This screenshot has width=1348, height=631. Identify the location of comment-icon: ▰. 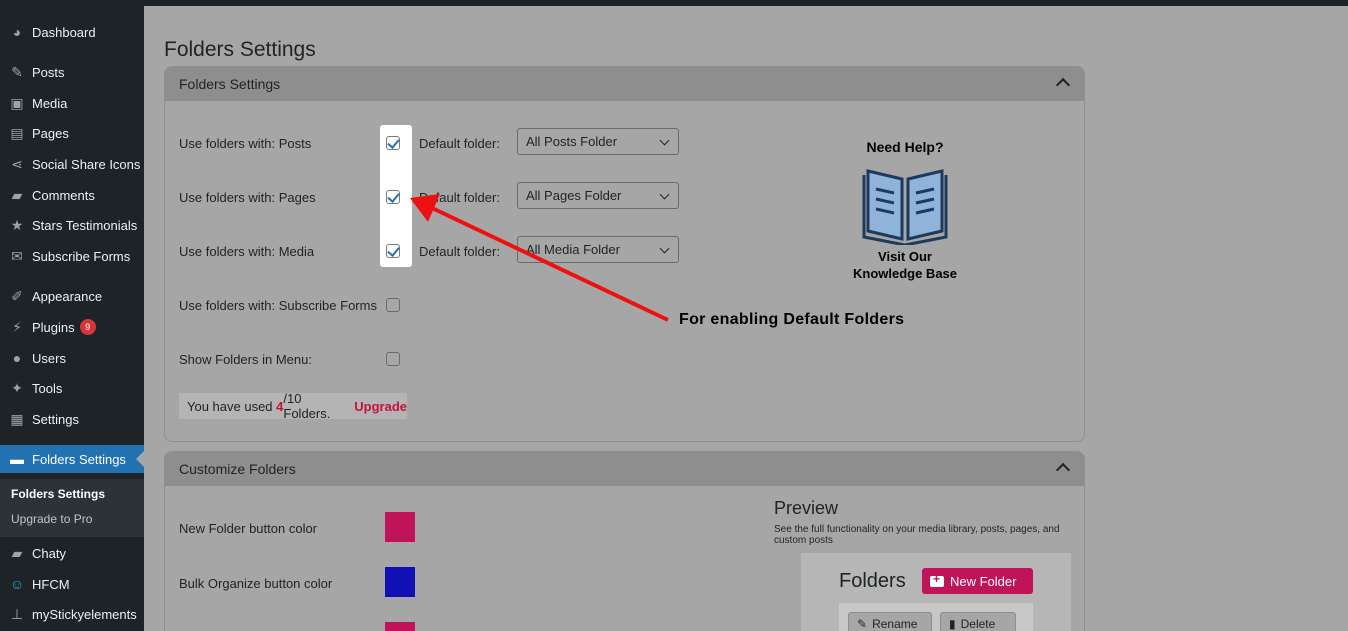
(17, 194).